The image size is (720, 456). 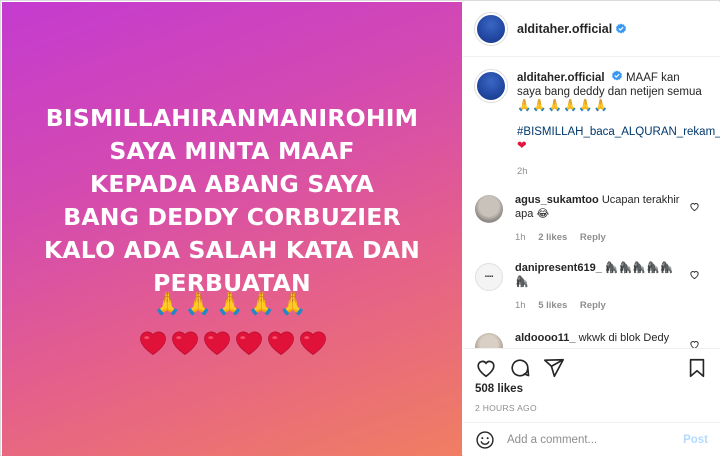 I want to click on commenter-avatar: ▪▪▪▪, so click(x=489, y=277).